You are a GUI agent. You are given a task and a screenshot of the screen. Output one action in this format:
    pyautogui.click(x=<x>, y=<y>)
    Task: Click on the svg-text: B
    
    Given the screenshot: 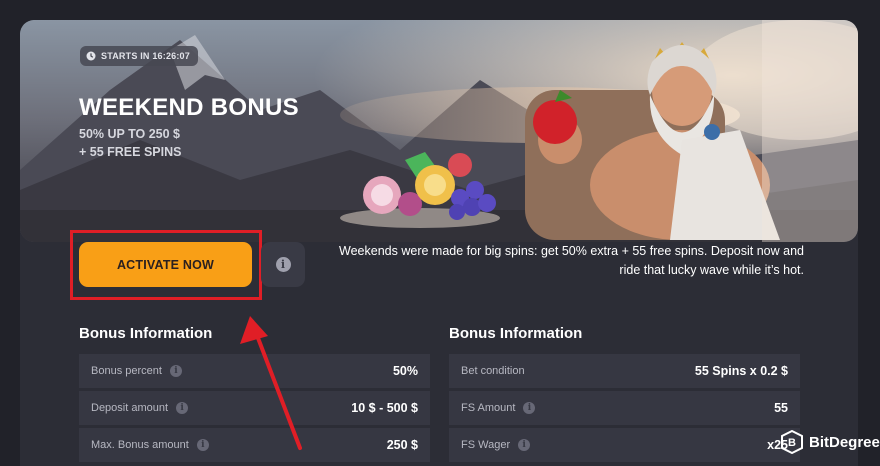 What is the action you would take?
    pyautogui.click(x=792, y=443)
    